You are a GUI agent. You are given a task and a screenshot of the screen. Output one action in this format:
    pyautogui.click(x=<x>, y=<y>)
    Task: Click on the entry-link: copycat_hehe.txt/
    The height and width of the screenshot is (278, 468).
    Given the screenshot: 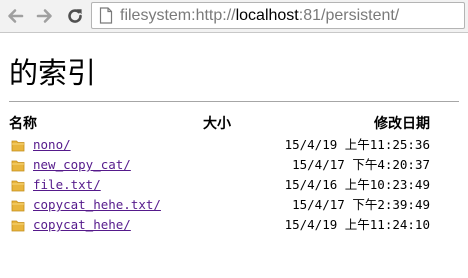 What is the action you would take?
    pyautogui.click(x=97, y=205)
    